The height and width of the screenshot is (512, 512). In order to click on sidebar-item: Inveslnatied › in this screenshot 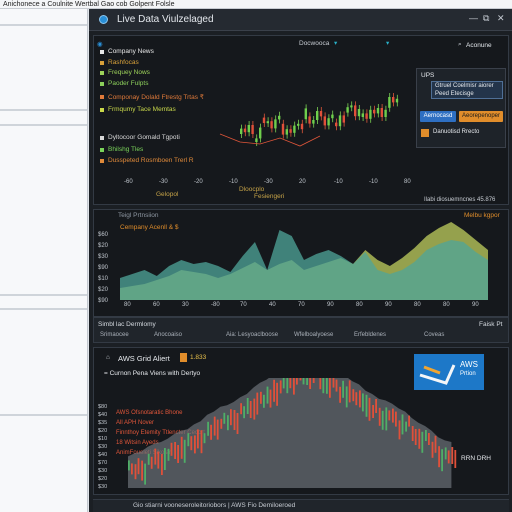, I will do `click(43, 124)`.